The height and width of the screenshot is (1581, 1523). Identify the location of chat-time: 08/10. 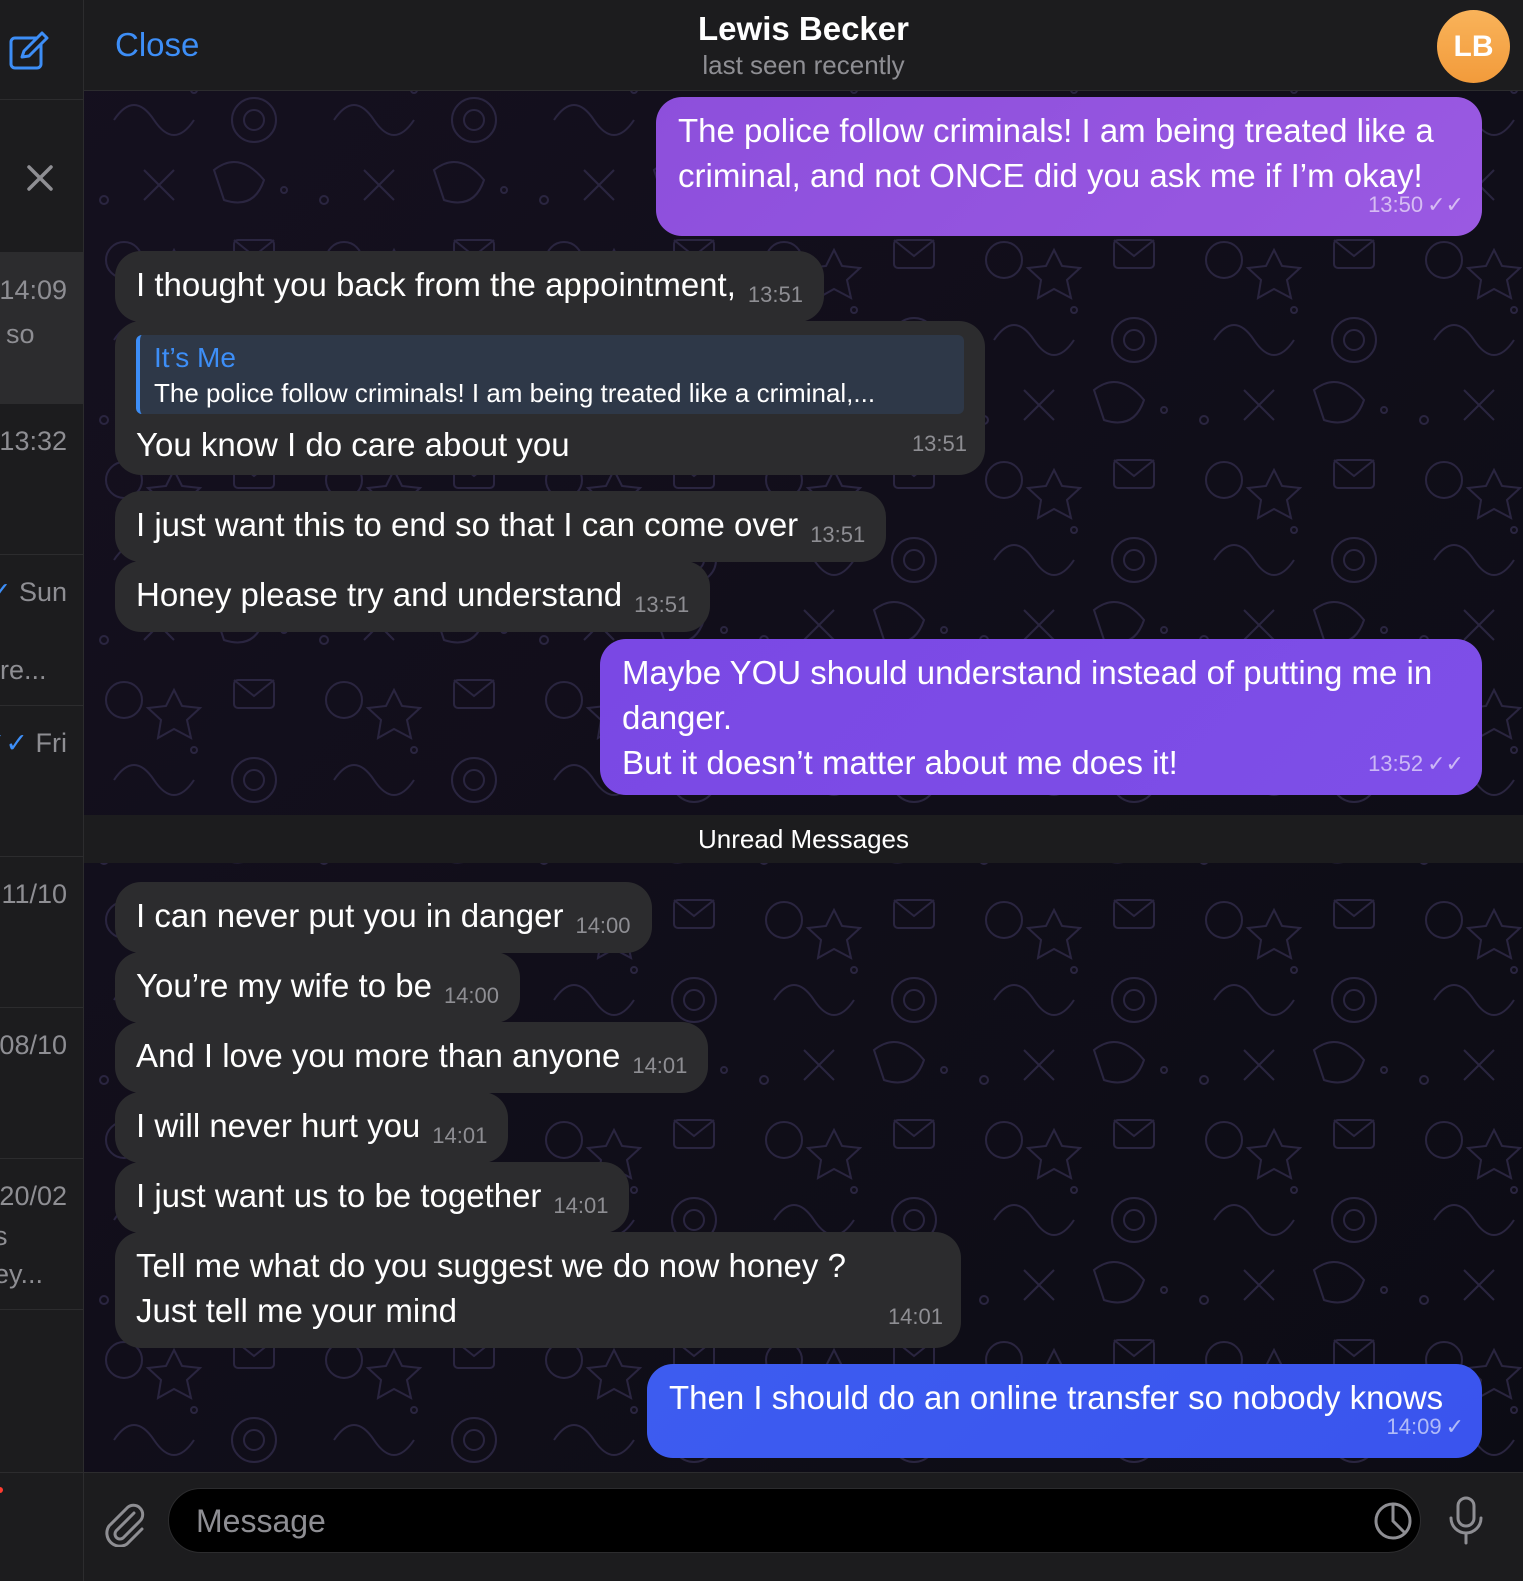
(33, 1045).